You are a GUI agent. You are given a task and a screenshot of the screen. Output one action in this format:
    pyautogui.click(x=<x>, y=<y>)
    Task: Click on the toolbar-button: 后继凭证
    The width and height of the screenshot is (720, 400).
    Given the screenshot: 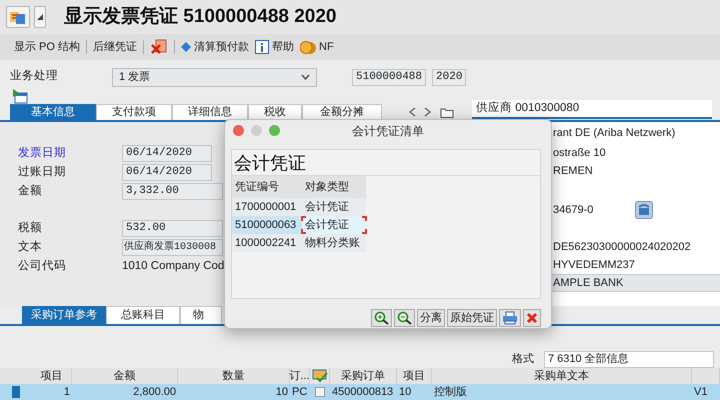 What is the action you would take?
    pyautogui.click(x=115, y=47)
    